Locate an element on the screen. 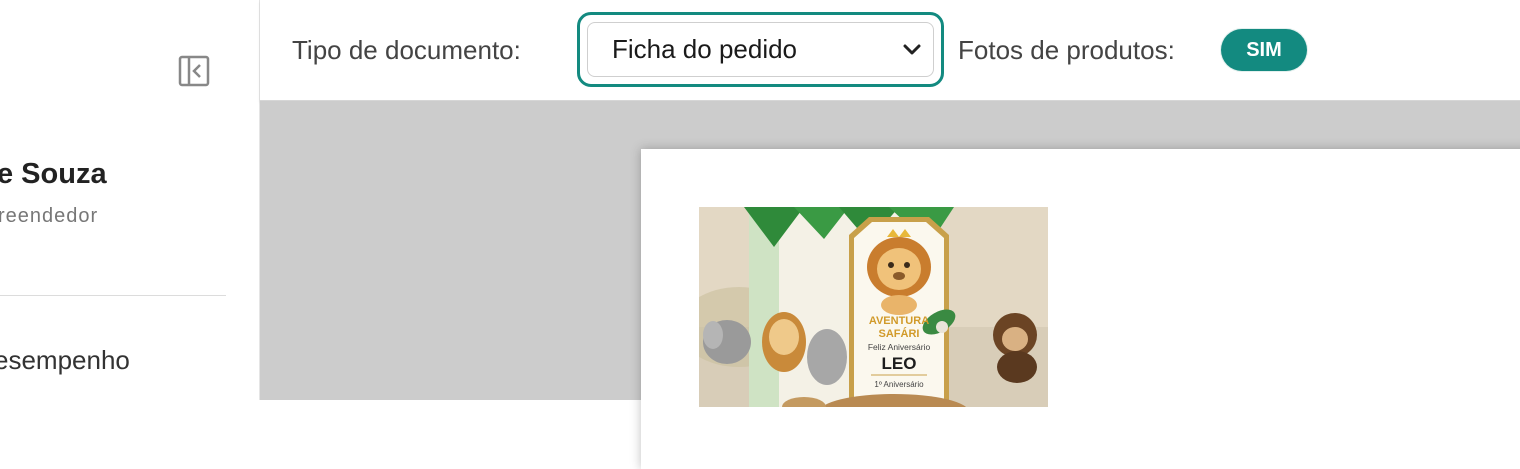 This screenshot has height=469, width=1520. chevron-down-icon is located at coordinates (912, 50).